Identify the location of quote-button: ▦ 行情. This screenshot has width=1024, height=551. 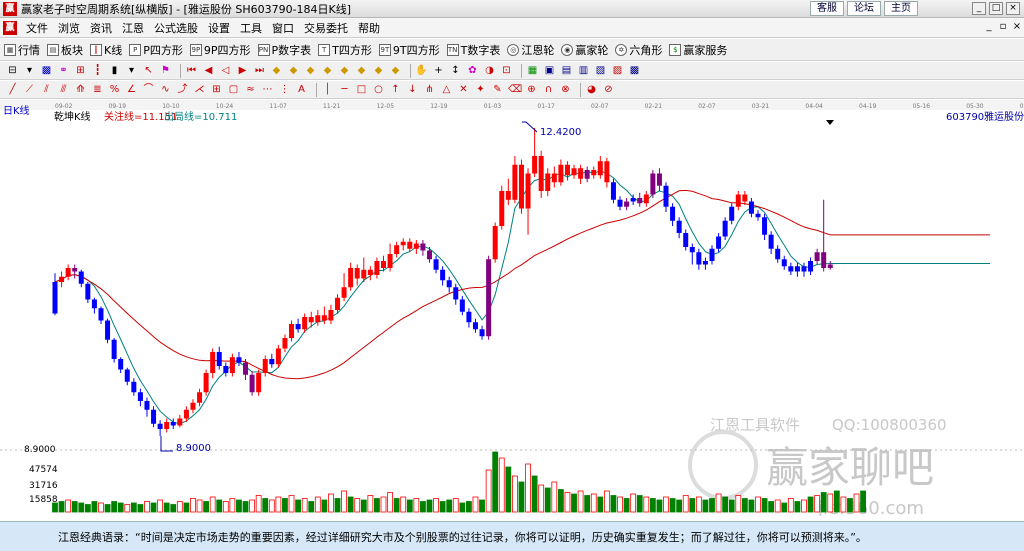
(22, 50).